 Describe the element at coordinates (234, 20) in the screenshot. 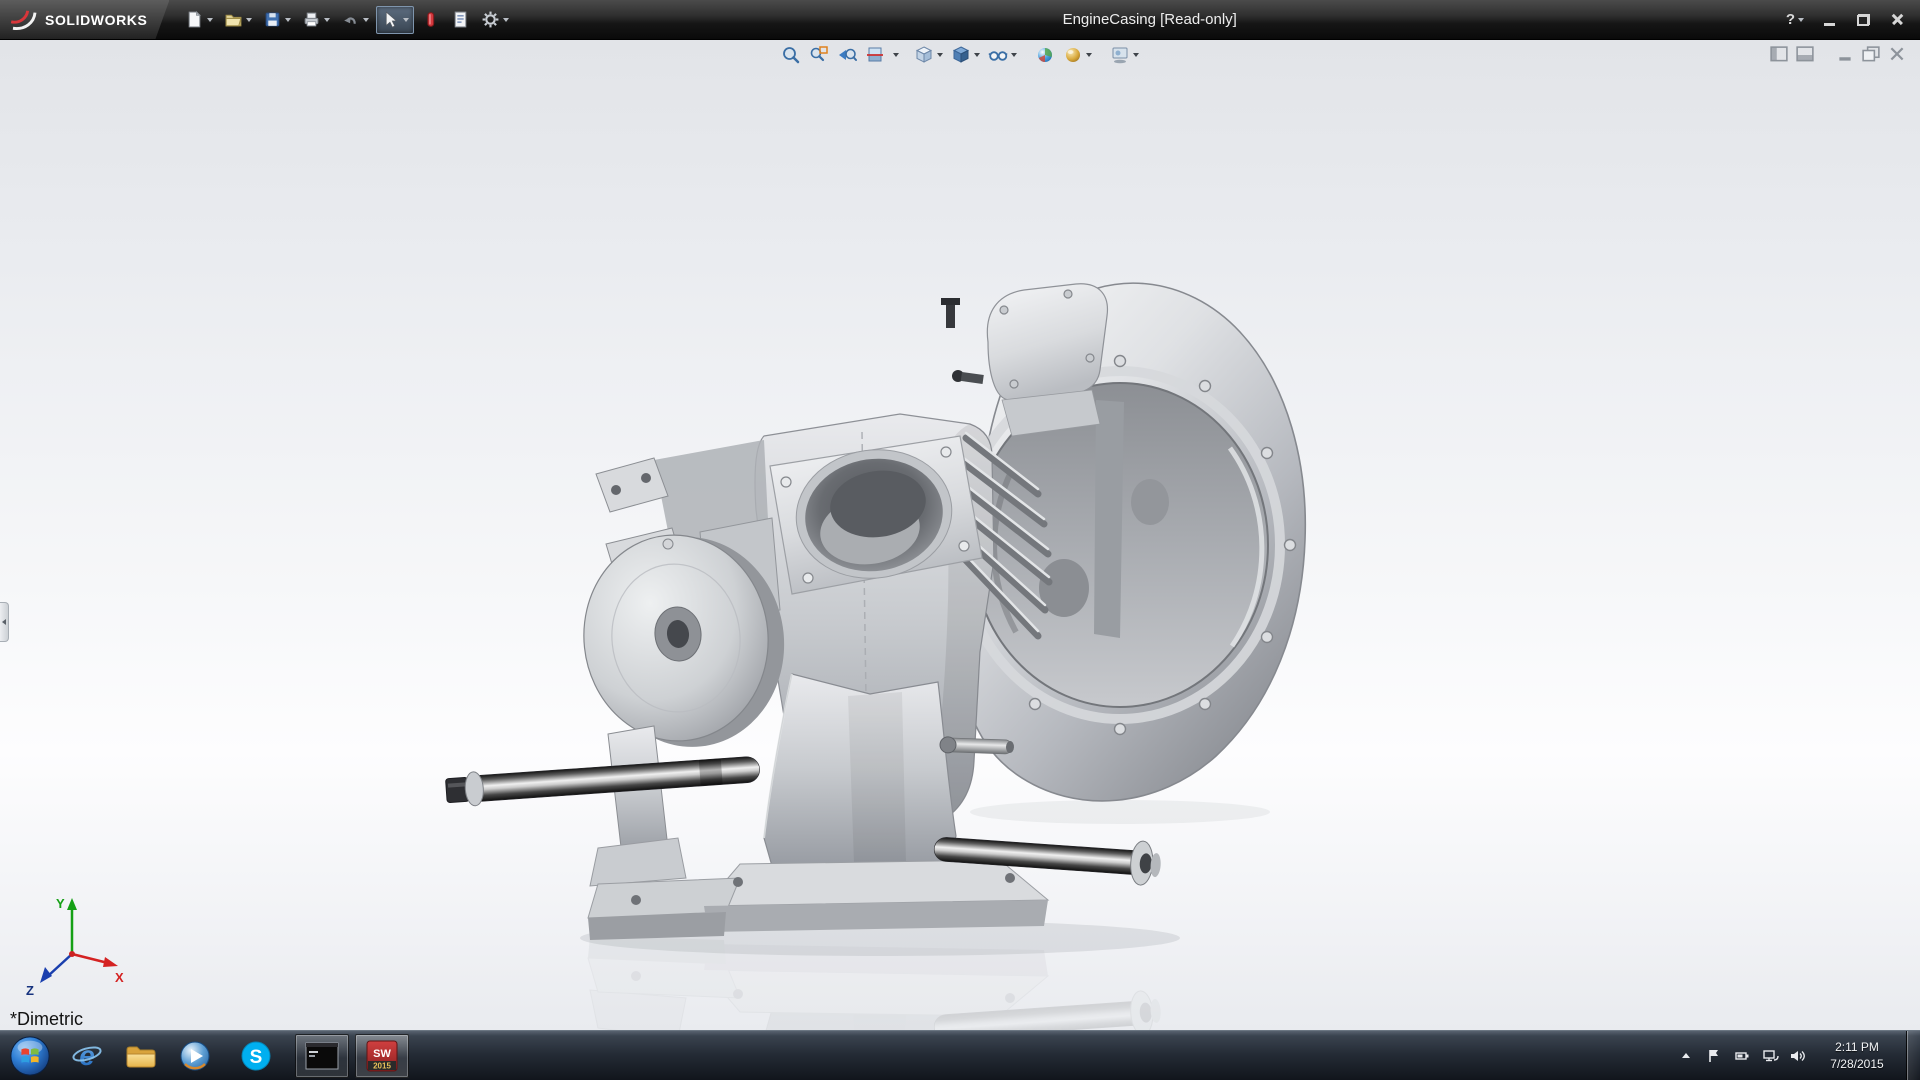

I see `open-folder-icon` at that location.